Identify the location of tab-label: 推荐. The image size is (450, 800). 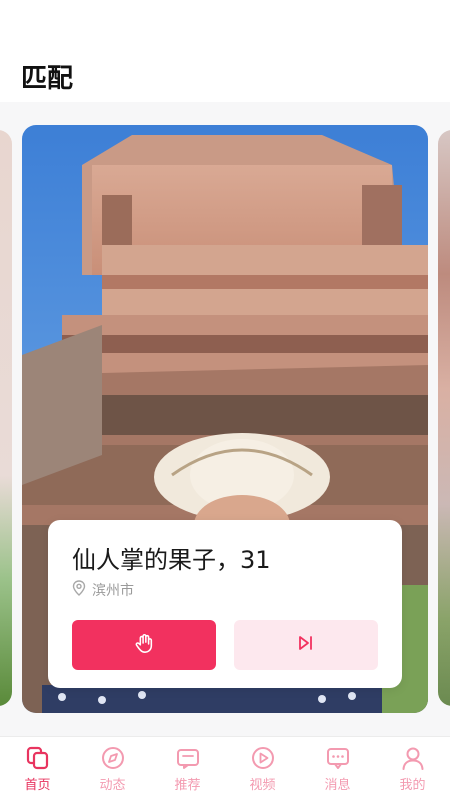
(187, 785).